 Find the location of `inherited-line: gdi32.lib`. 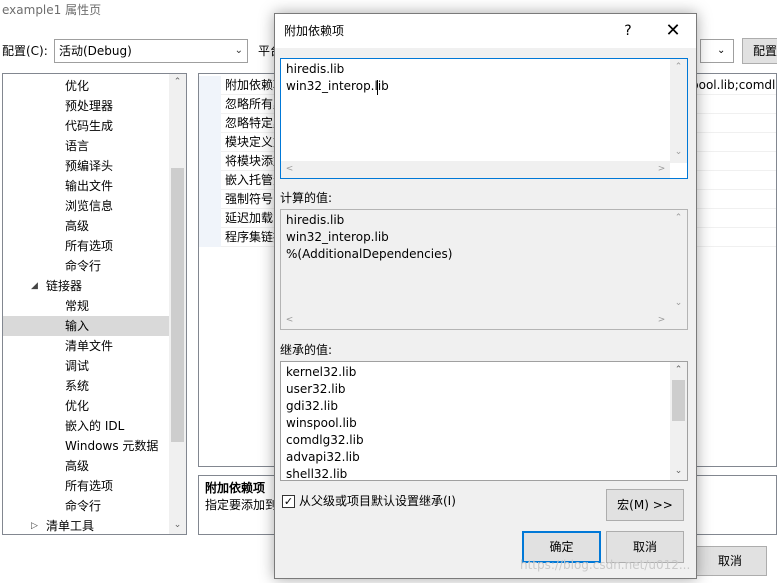

inherited-line: gdi32.lib is located at coordinates (312, 406).